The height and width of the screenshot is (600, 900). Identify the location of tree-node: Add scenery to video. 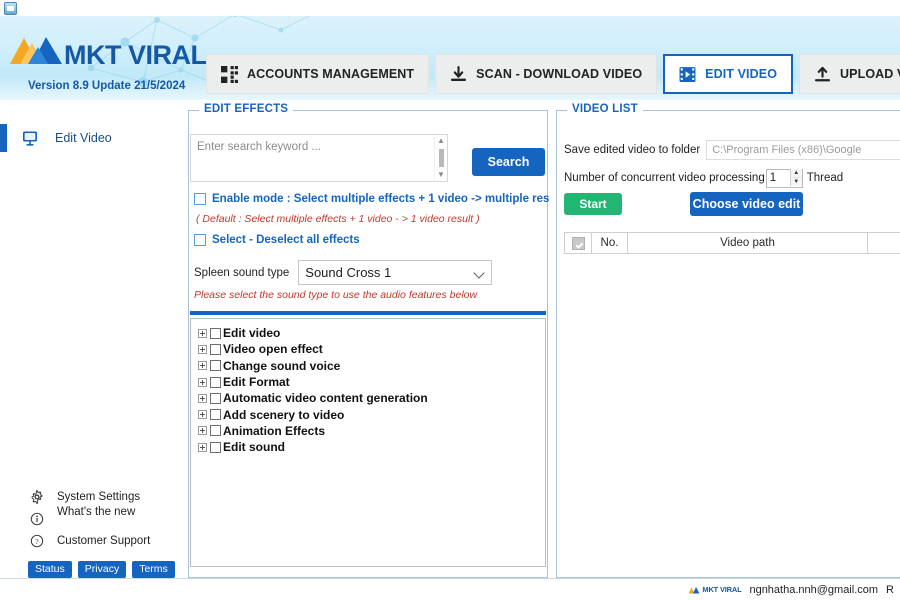
(368, 414).